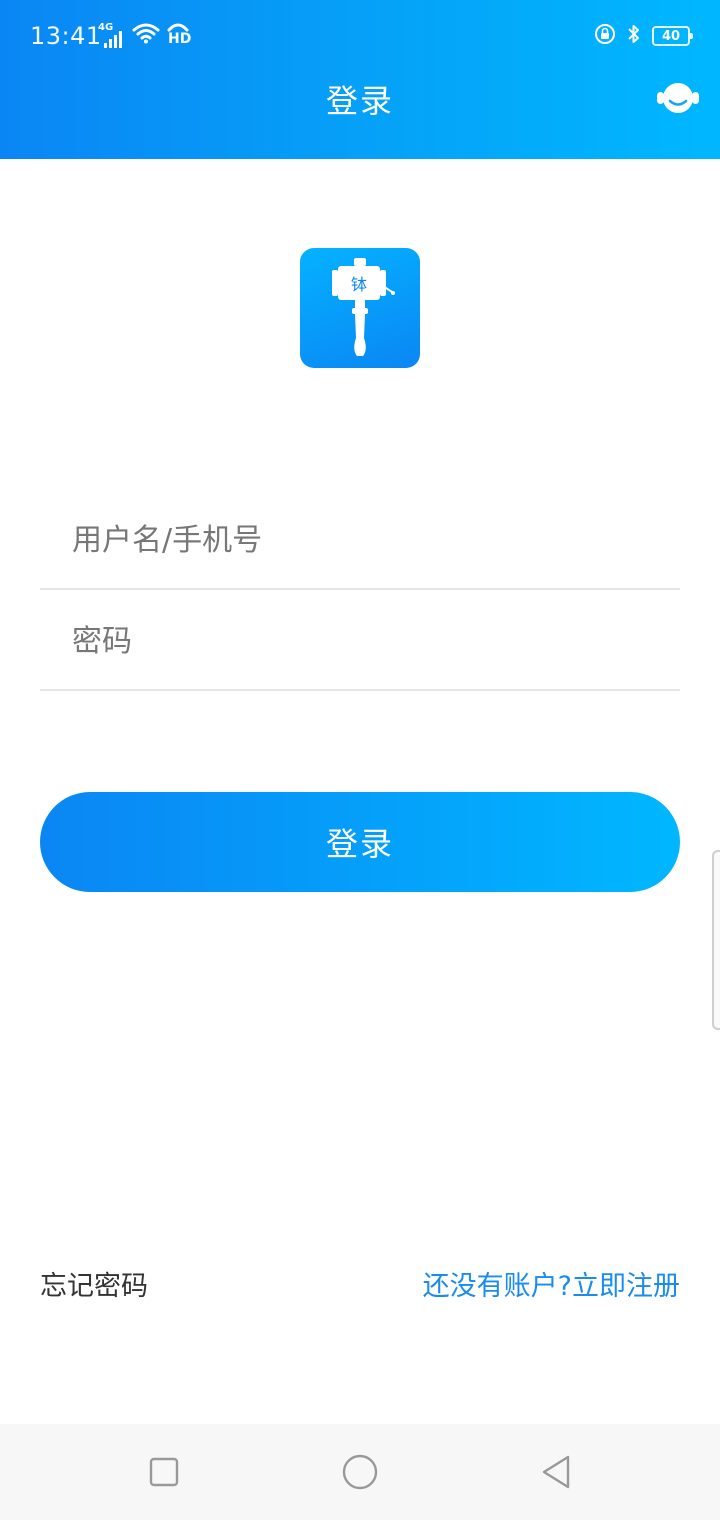  Describe the element at coordinates (360, 79) in the screenshot. I see `app-header: 13:41 4G HD 40 登录` at that location.